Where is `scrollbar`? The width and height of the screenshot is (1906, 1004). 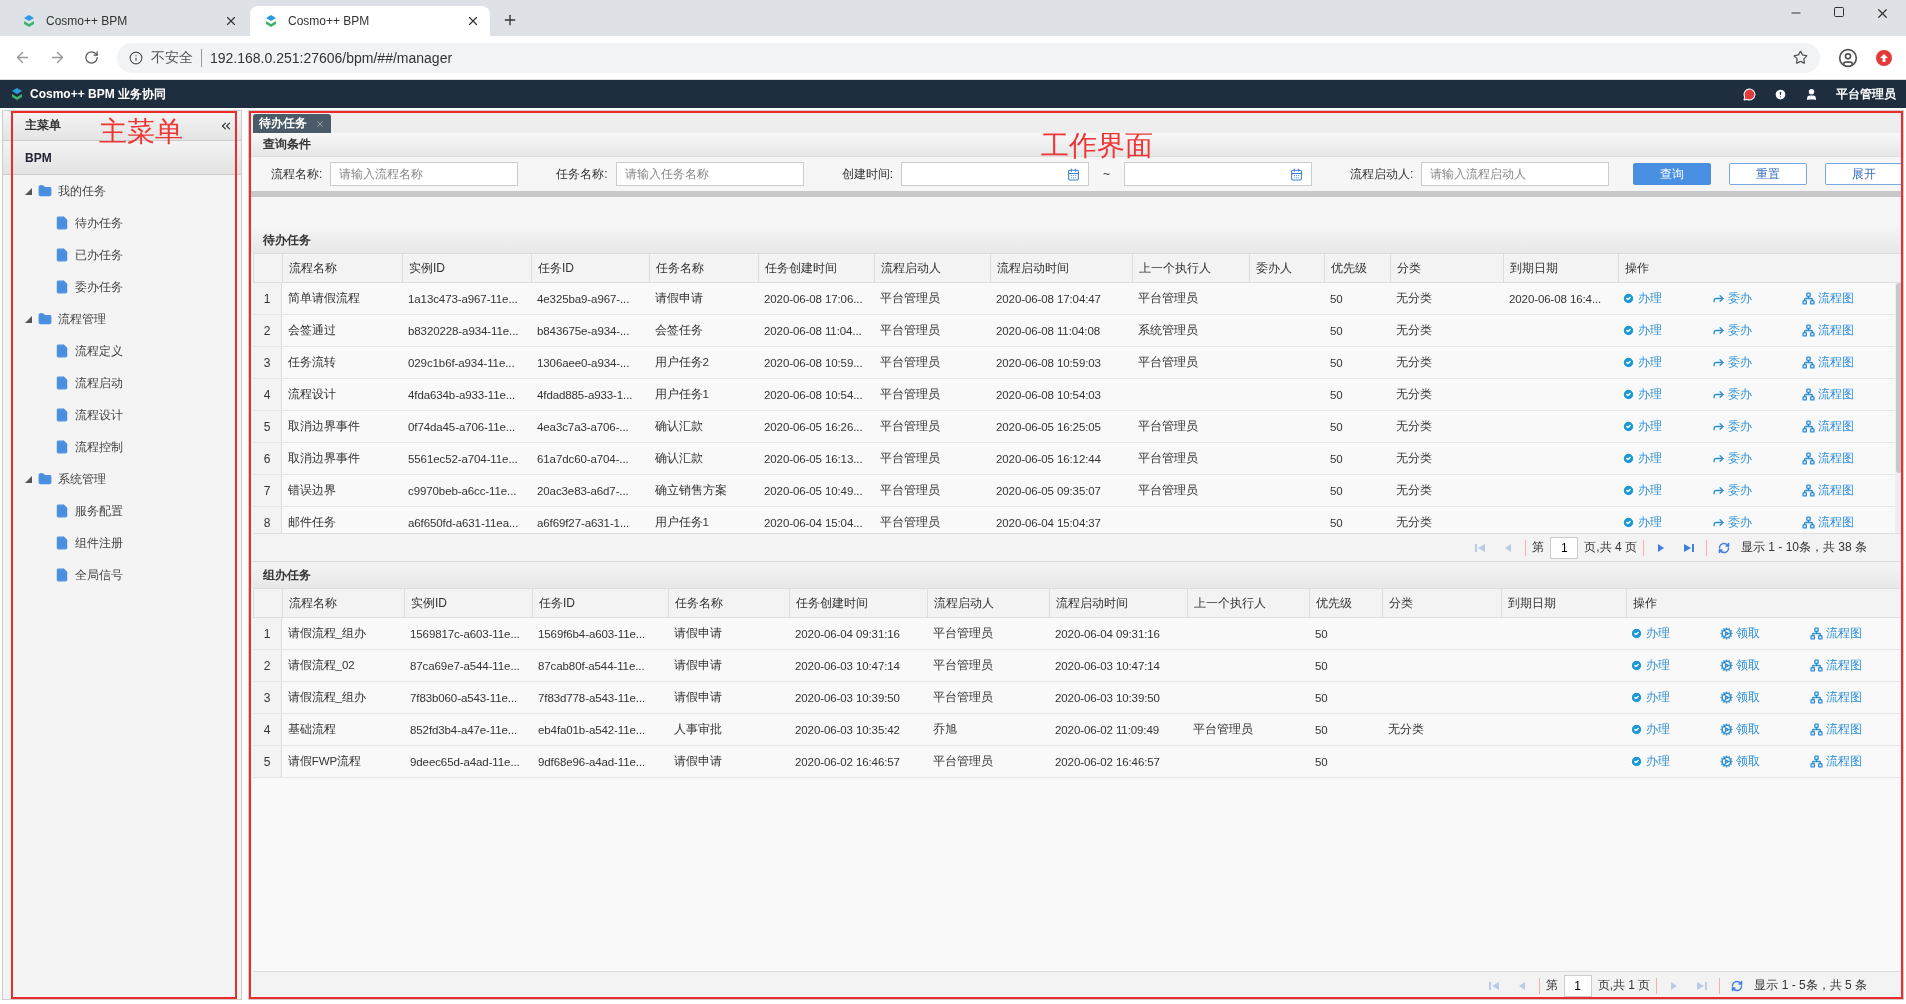 scrollbar is located at coordinates (1899, 408).